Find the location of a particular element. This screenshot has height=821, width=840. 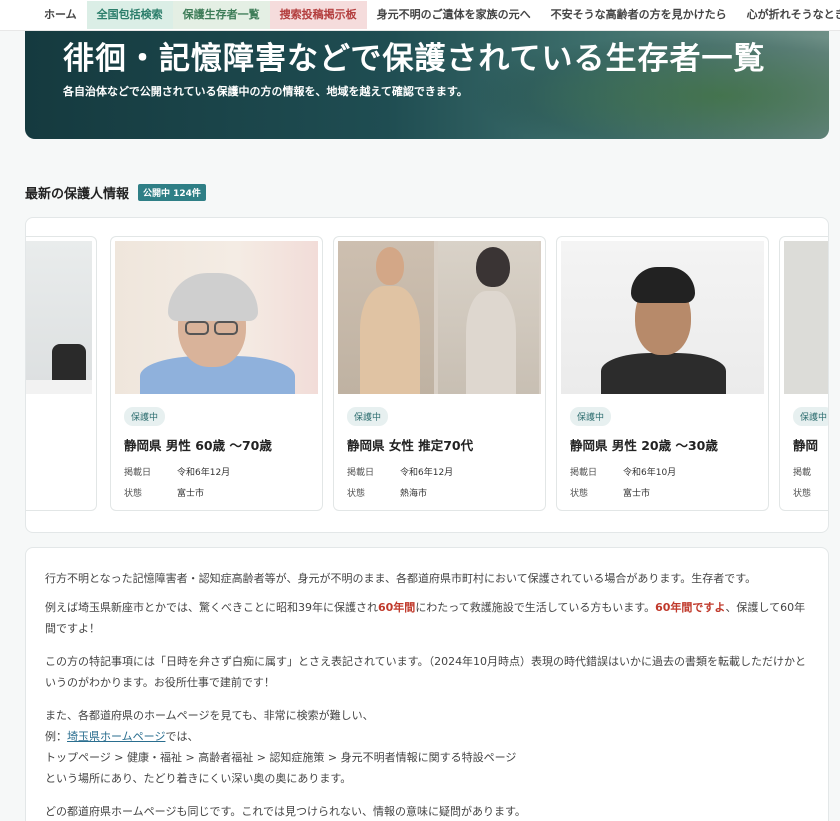

text: また、各都道府県のホームページを見ても、非常に検索が難しい、 is located at coordinates (209, 715).